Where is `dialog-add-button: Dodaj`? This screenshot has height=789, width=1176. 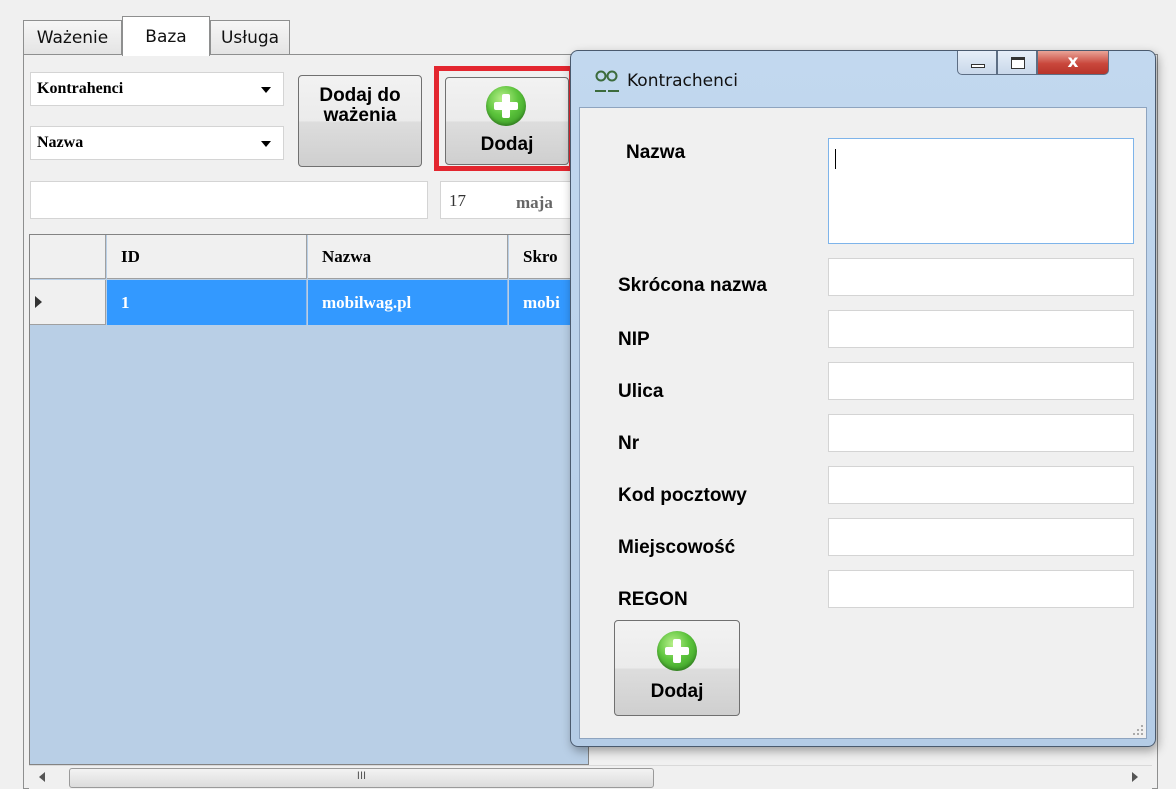
dialog-add-button: Dodaj is located at coordinates (677, 668).